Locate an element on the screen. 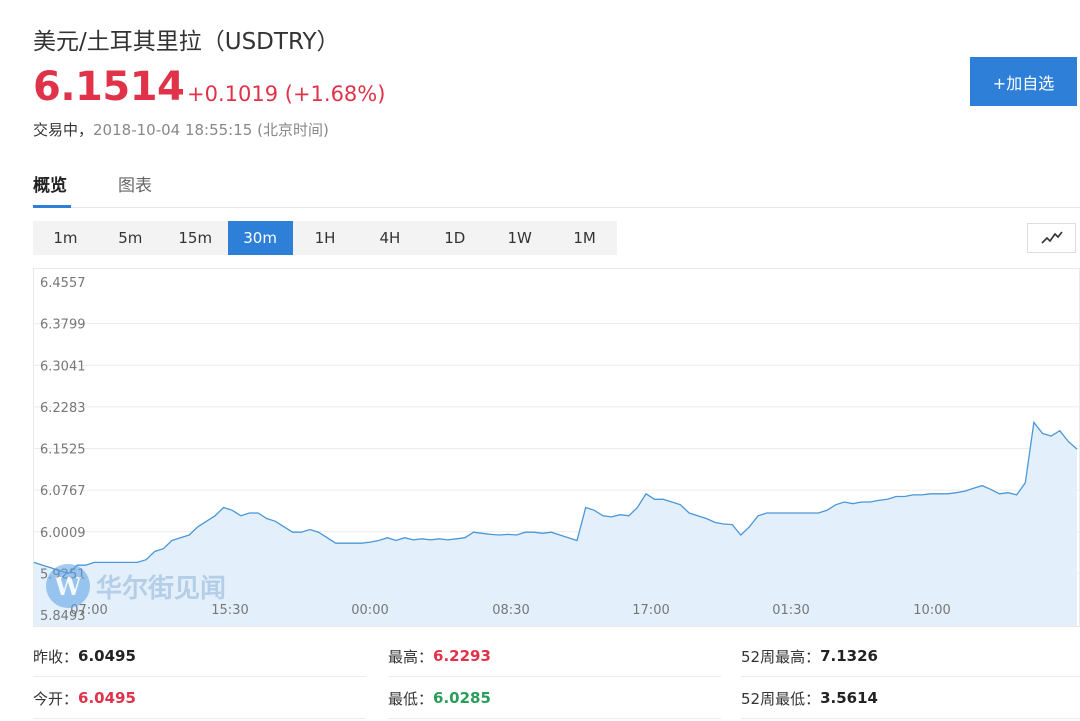 The height and width of the screenshot is (721, 1080). stat-label: 52周最高： is located at coordinates (781, 656).